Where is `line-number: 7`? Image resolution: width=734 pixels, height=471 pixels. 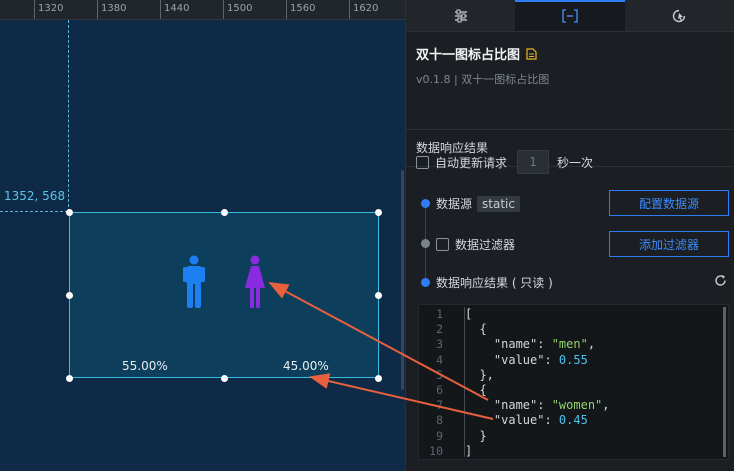
line-number: 7 is located at coordinates (439, 405).